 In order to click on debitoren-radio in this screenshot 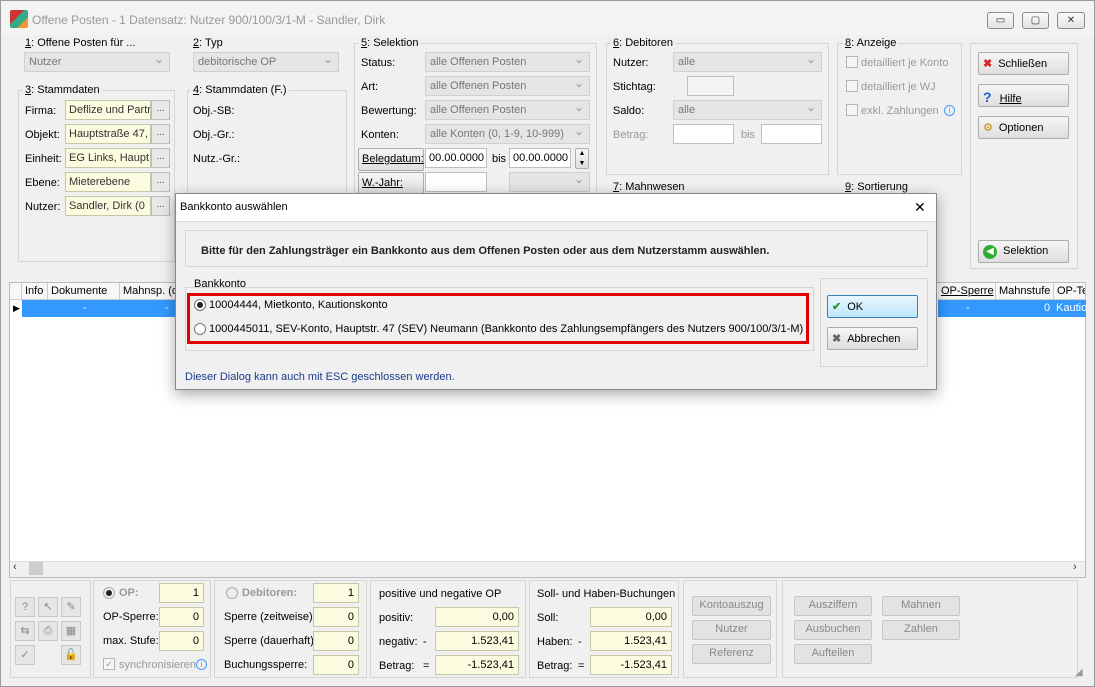, I will do `click(232, 593)`.